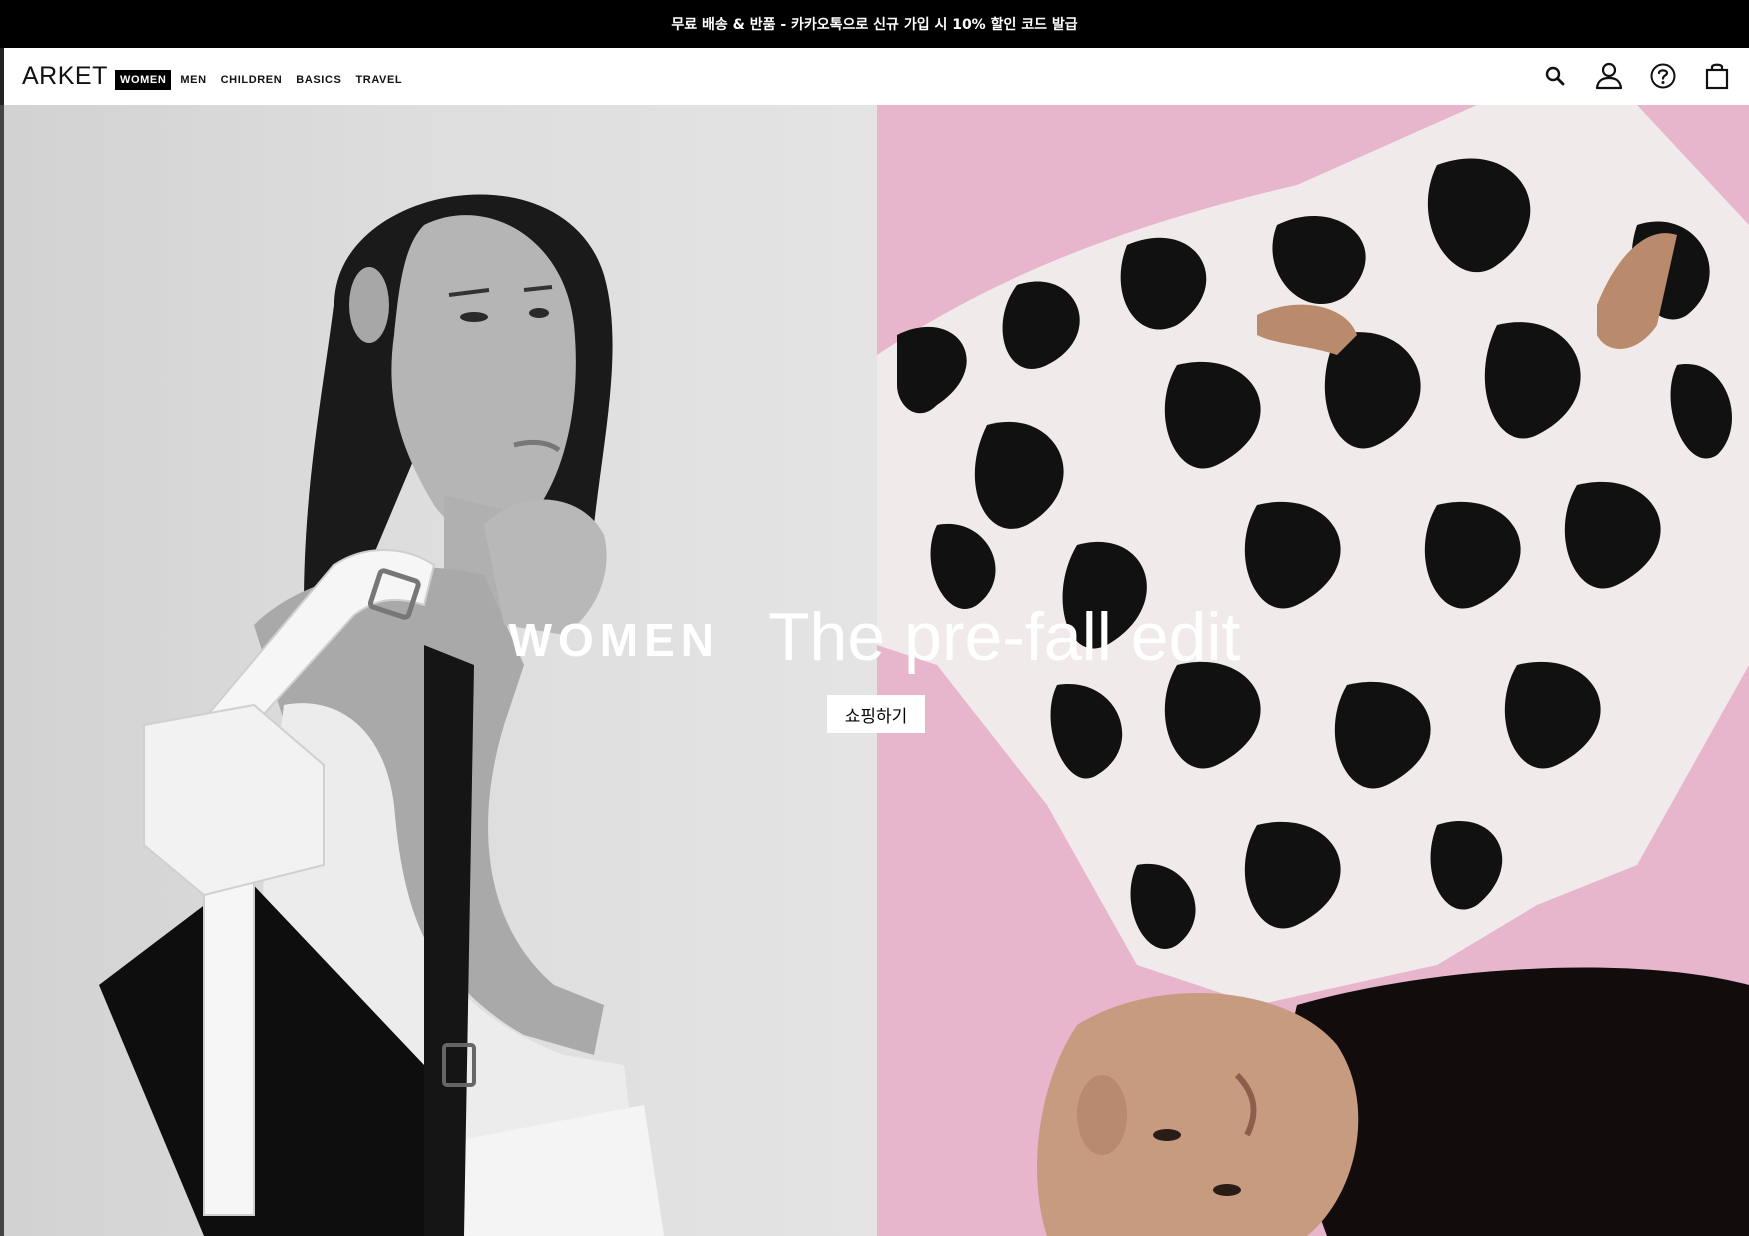  Describe the element at coordinates (874, 76) in the screenshot. I see `site-header: ARKET WOMEN MEN CHILDREN BASICS TRAVEL` at that location.